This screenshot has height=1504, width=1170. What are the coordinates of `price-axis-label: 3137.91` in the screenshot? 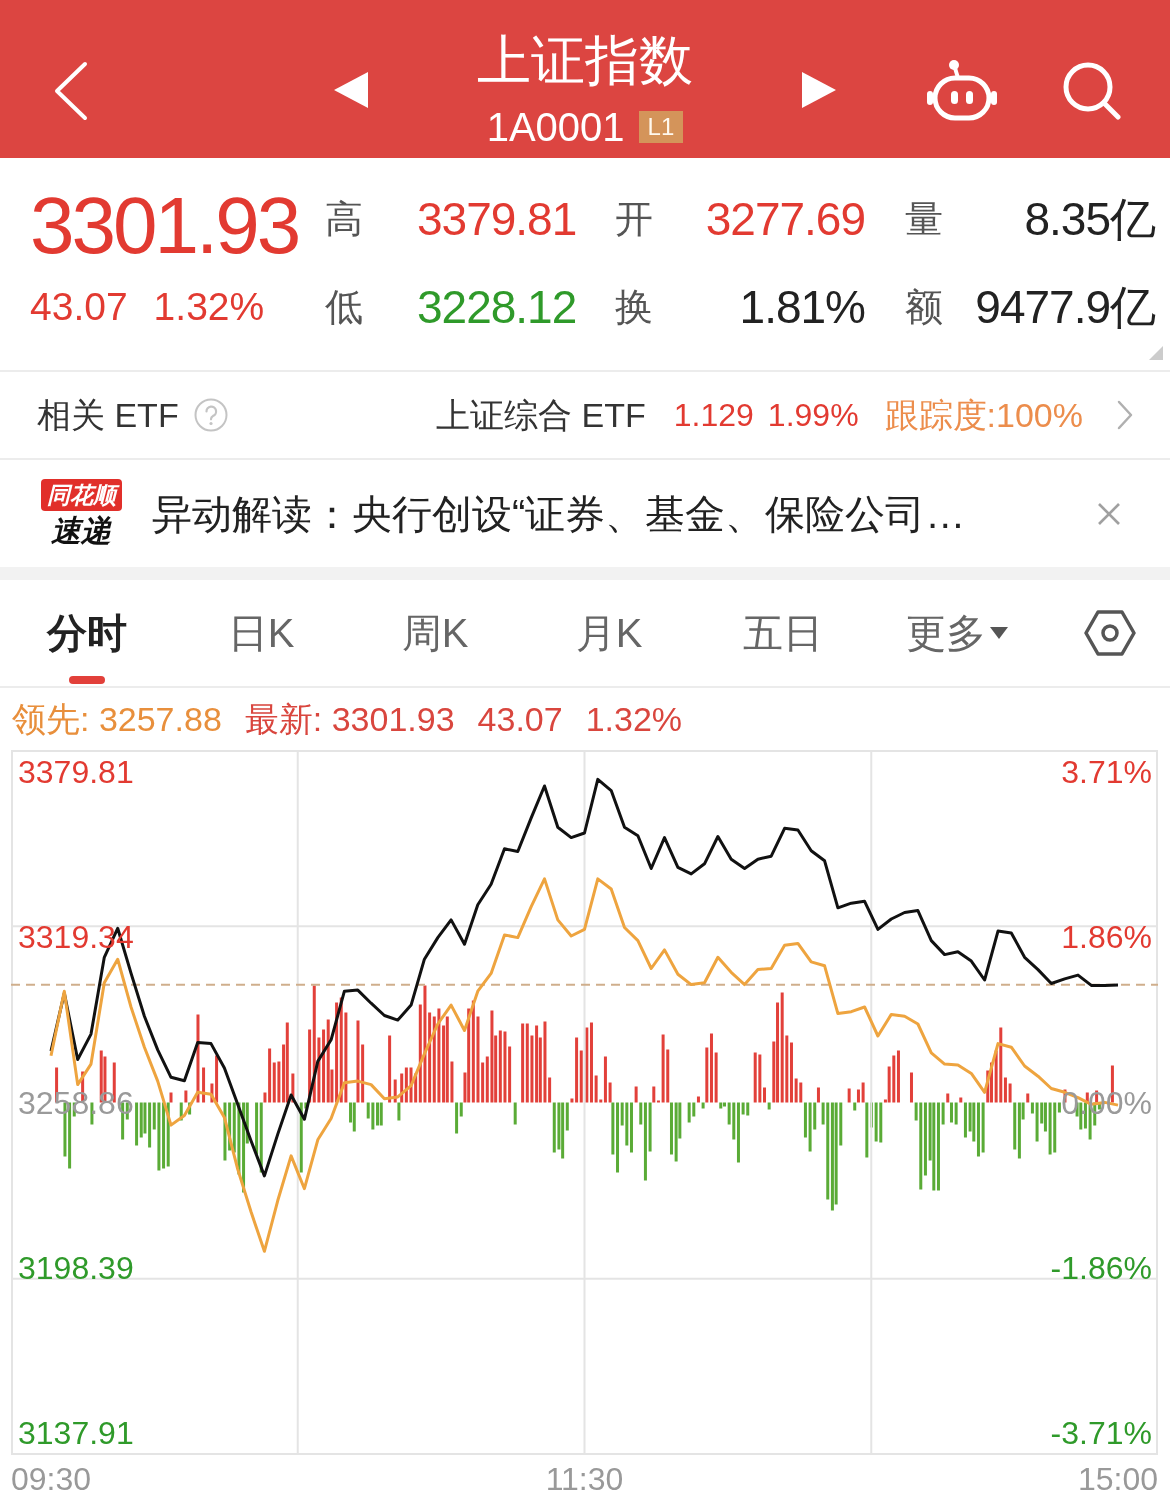 It's located at (76, 1433).